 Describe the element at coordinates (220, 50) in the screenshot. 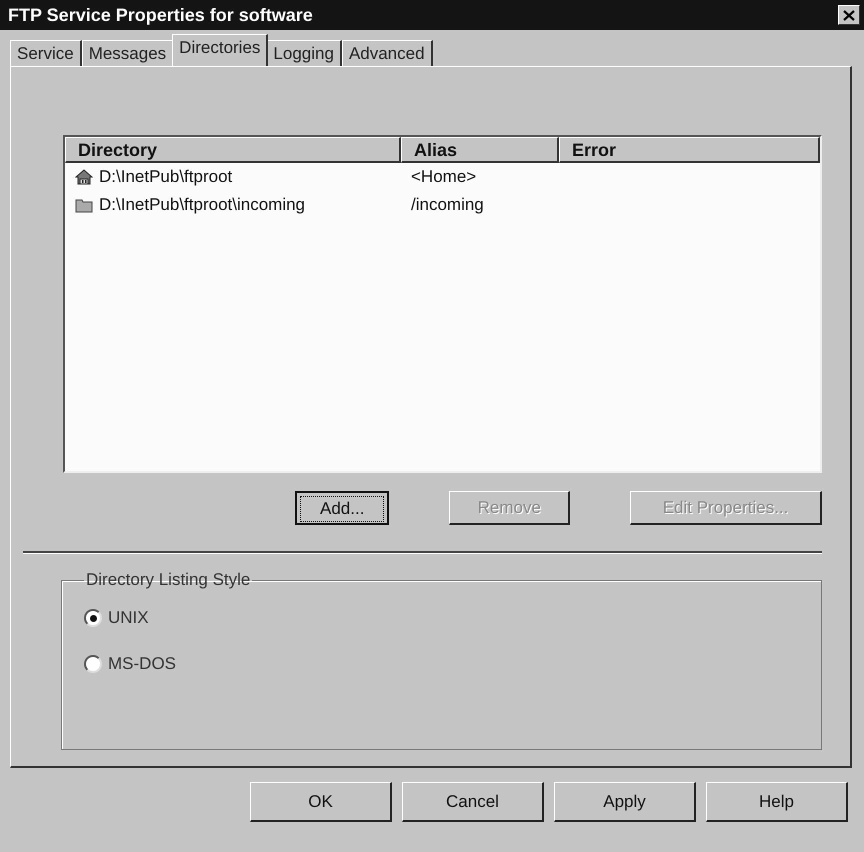

I see `tab: Directories` at that location.